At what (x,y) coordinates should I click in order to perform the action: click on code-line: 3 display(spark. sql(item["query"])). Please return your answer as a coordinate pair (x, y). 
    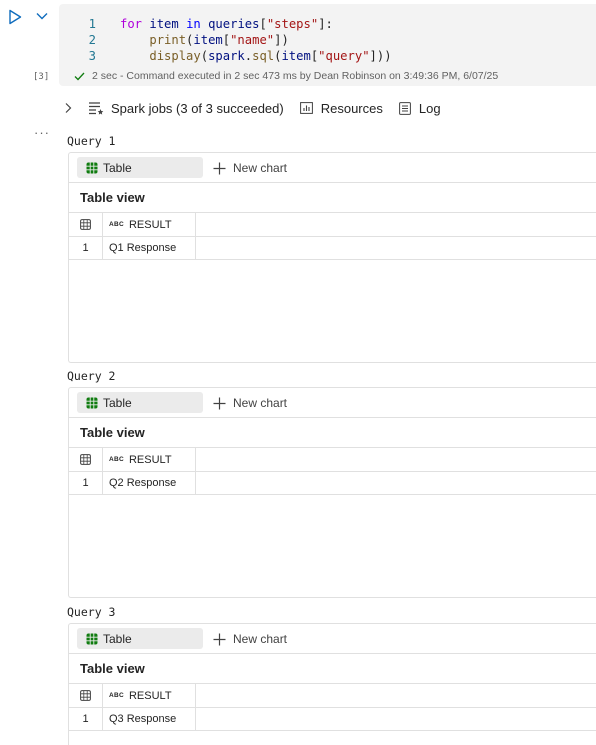
    Looking at the image, I should click on (225, 56).